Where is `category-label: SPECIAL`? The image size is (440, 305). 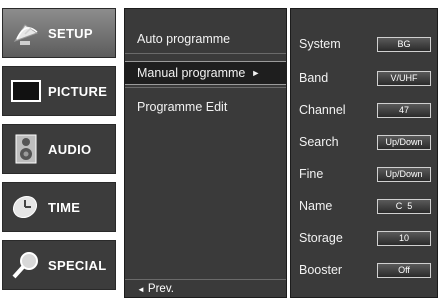
category-label: SPECIAL is located at coordinates (77, 265).